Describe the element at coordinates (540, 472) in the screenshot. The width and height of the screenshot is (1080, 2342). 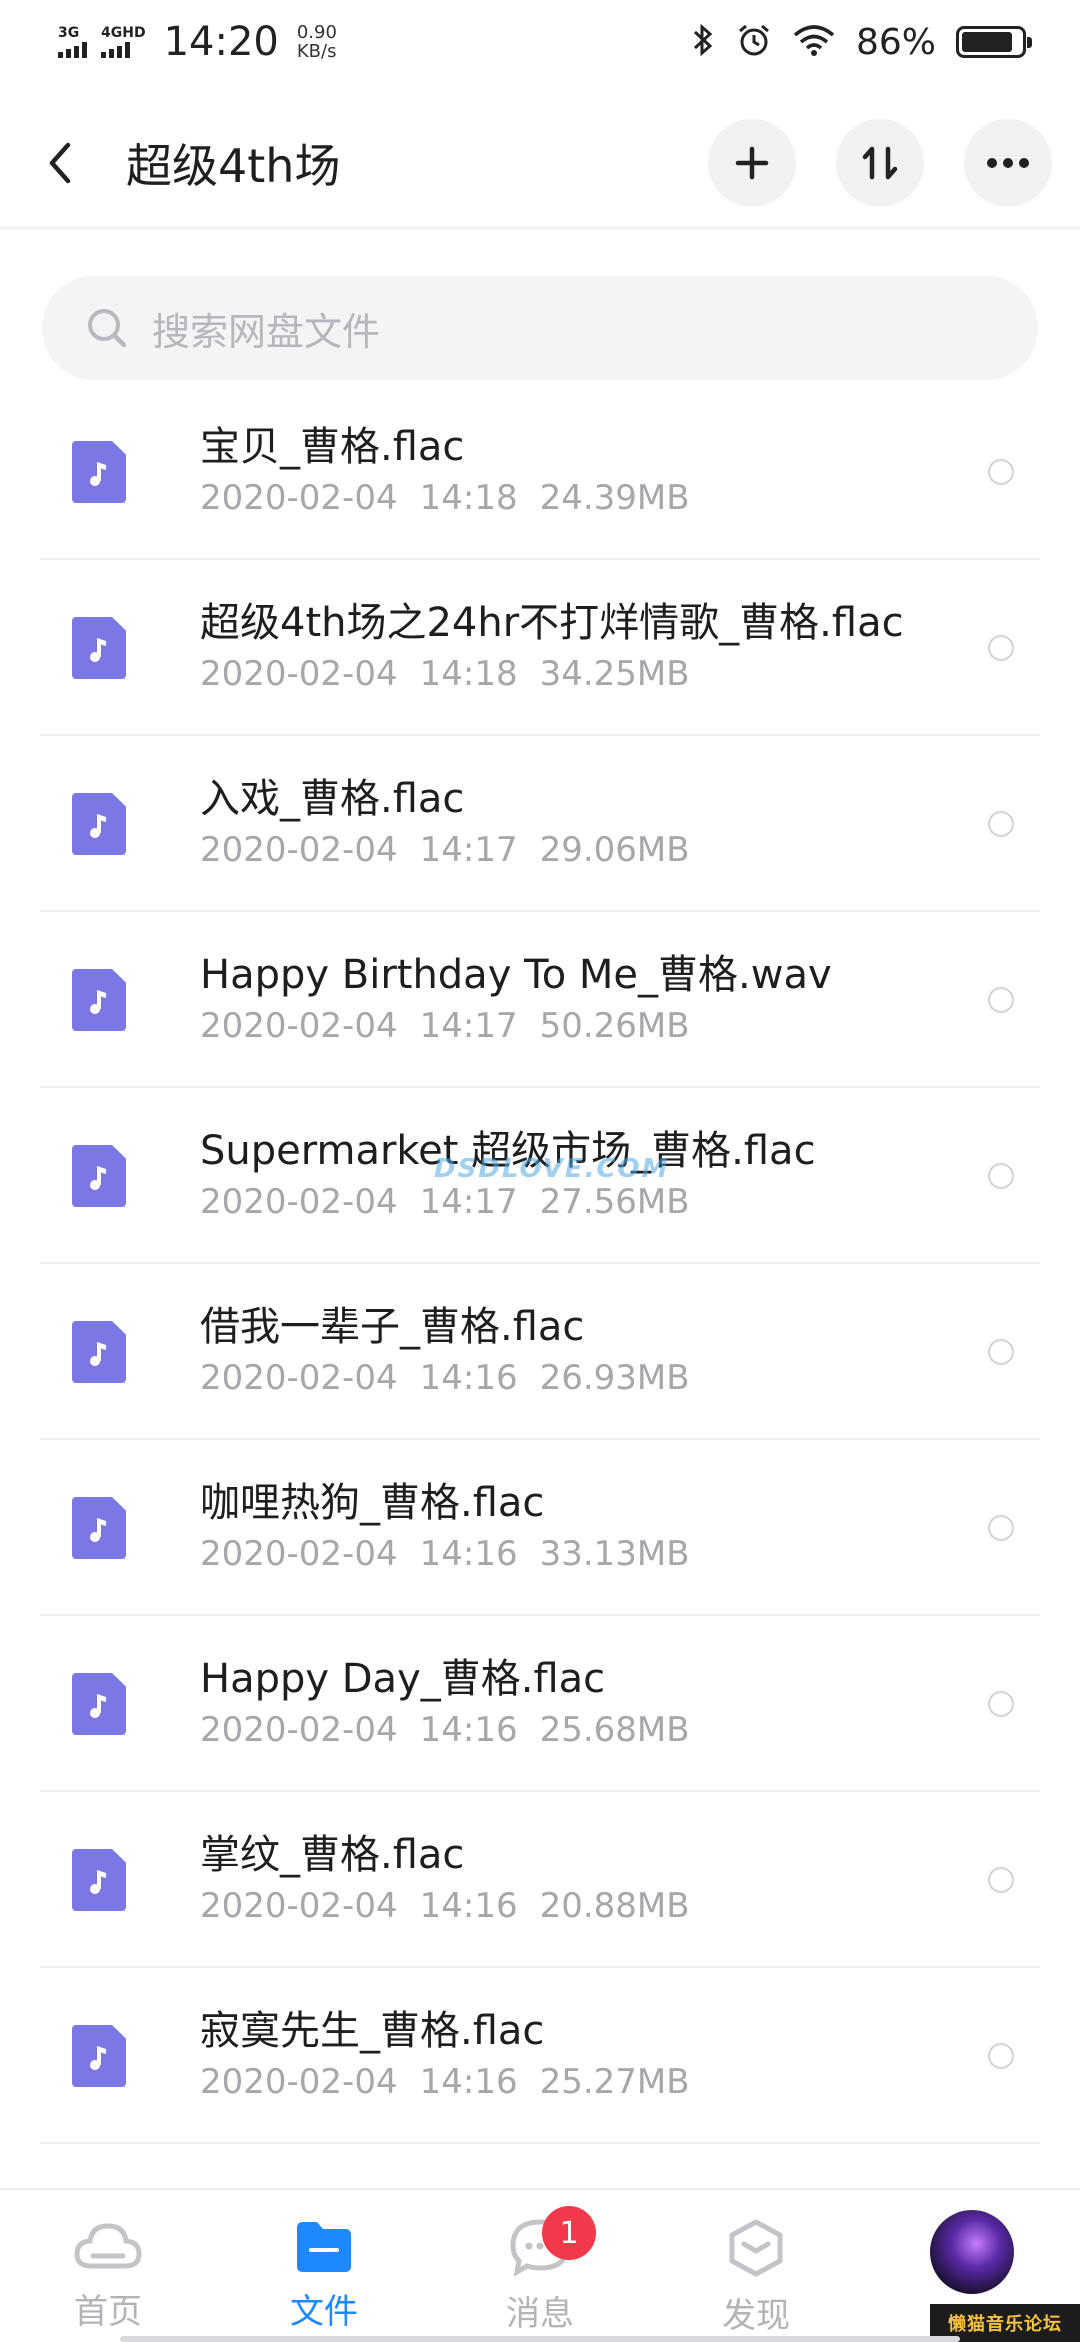
I see `file-row: 宝贝_曹格.flac 2020-02-04 14:18 24.39MB` at that location.